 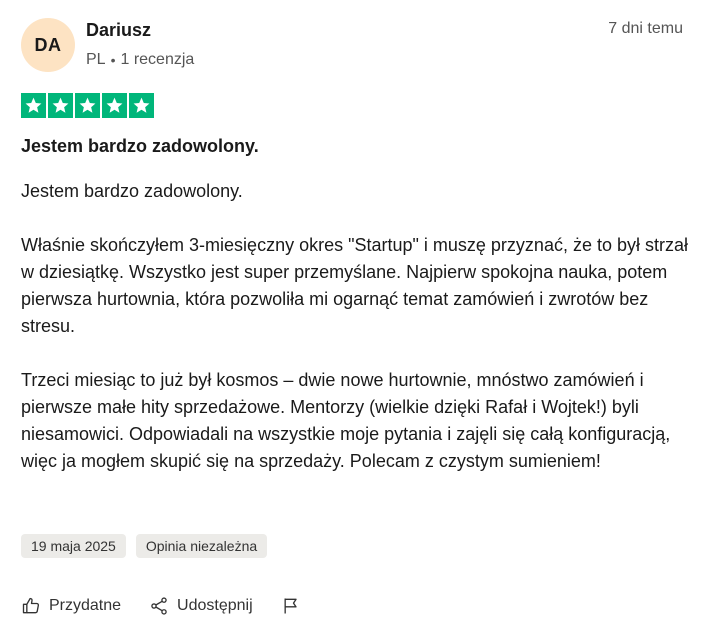 I want to click on review-actions: Przydatne Udostępnij, so click(x=161, y=606).